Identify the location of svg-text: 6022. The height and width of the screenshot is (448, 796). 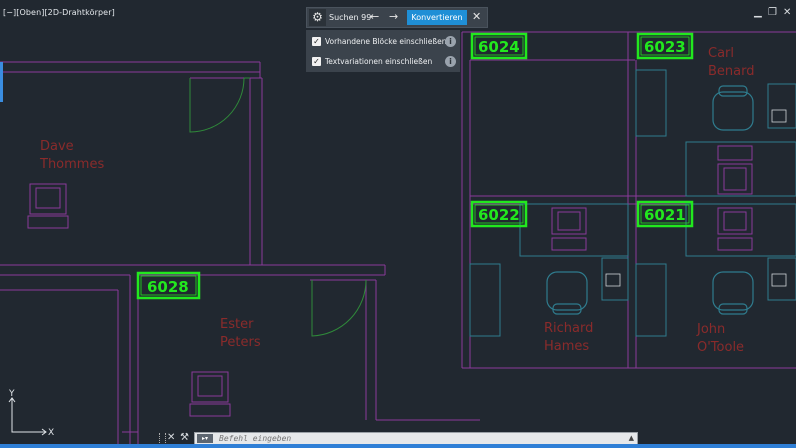
(499, 215).